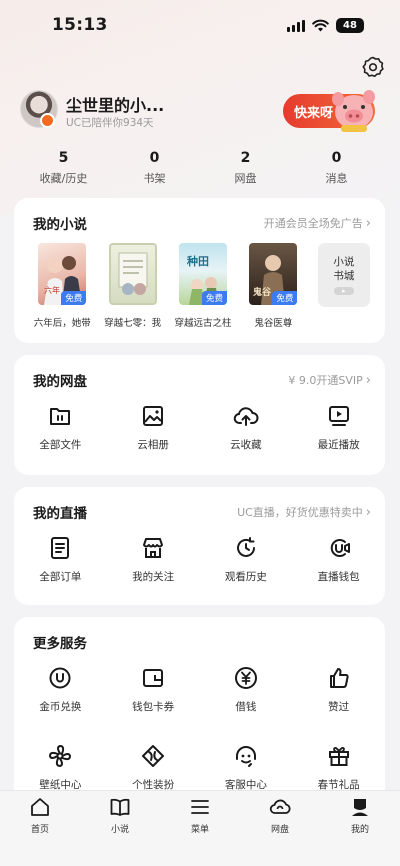 The image size is (400, 866). I want to click on profile-icon, so click(360, 807).